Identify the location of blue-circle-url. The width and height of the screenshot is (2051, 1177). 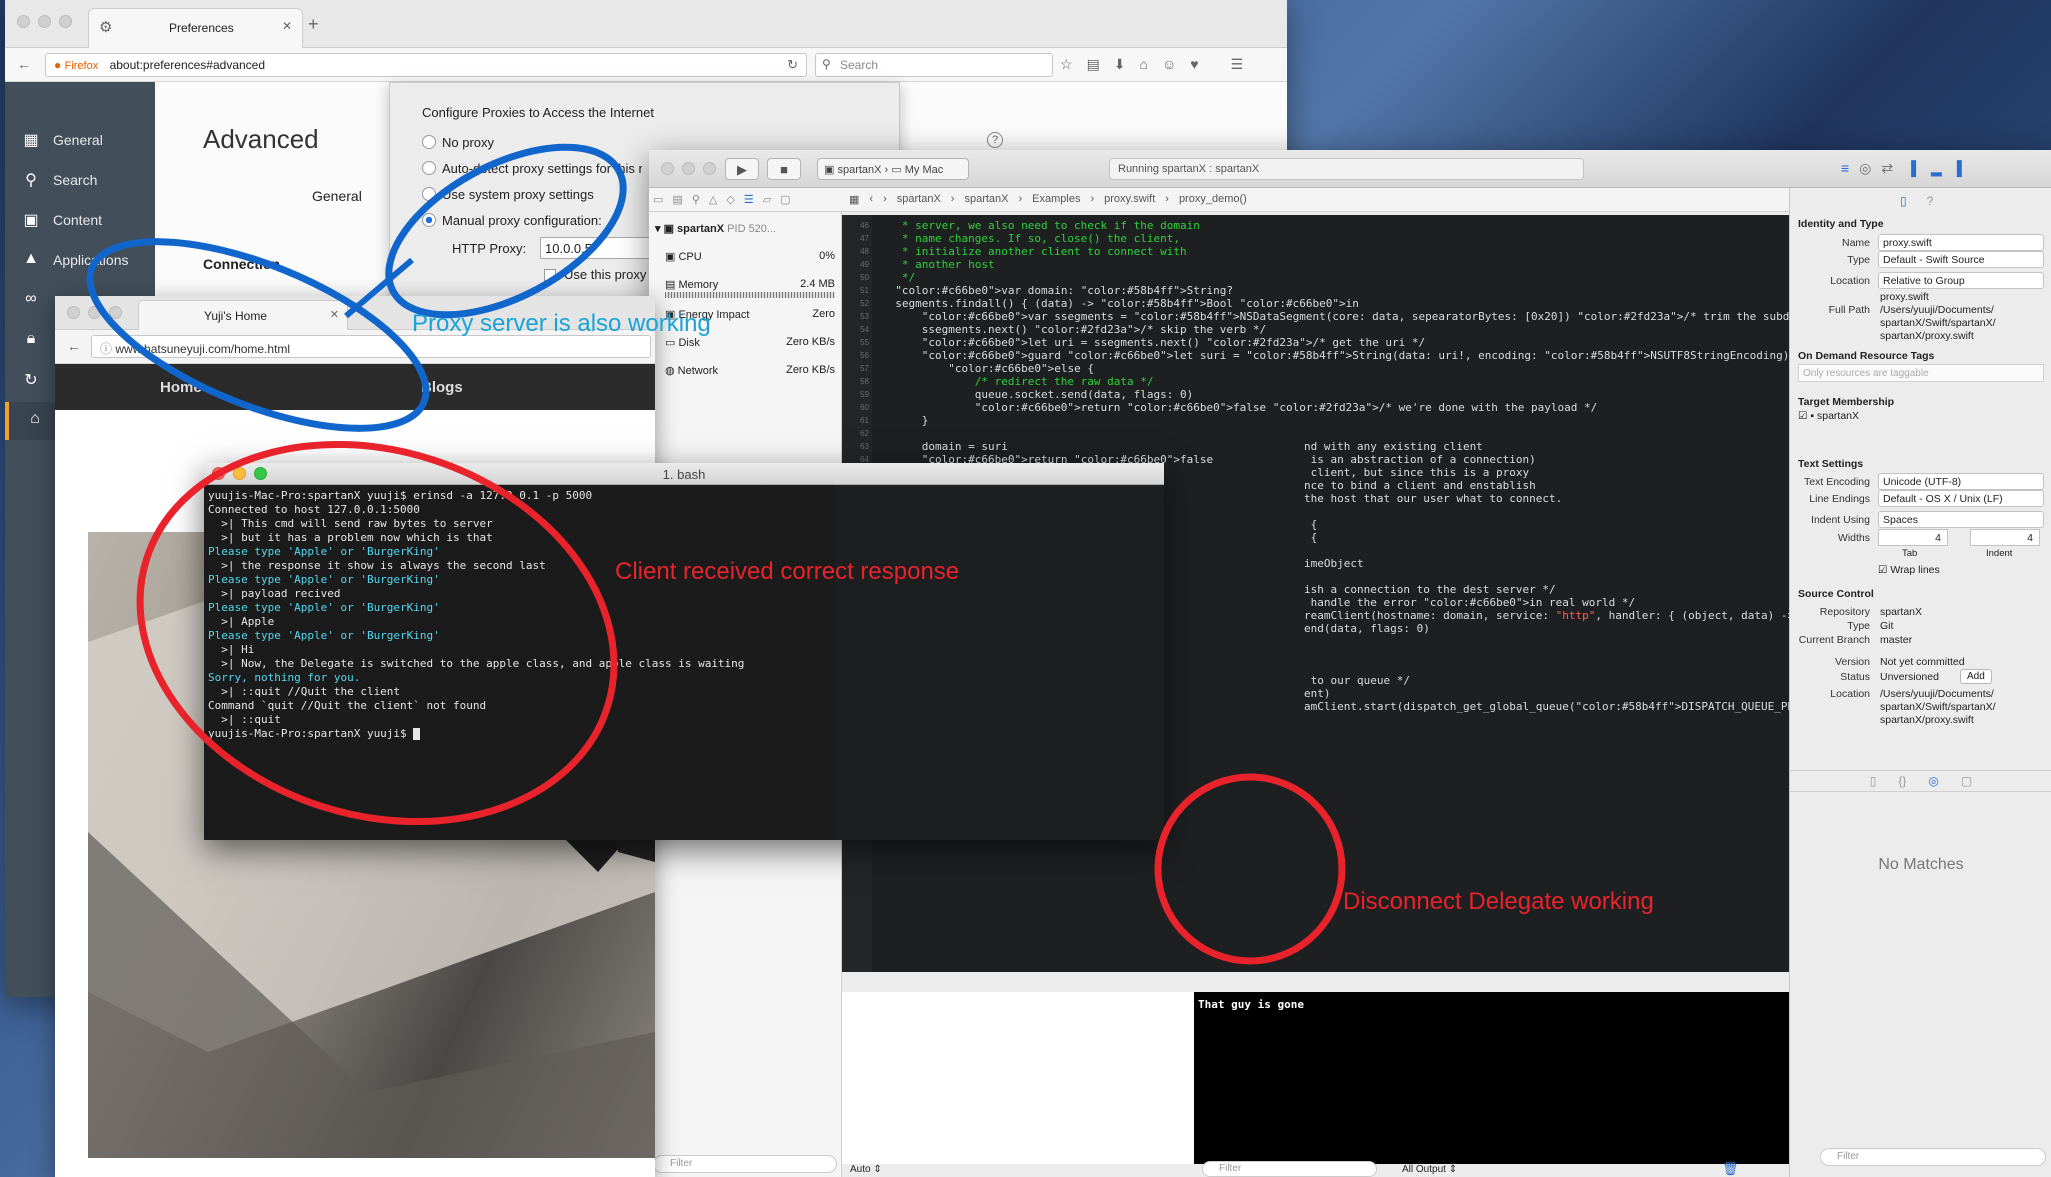
(258, 335).